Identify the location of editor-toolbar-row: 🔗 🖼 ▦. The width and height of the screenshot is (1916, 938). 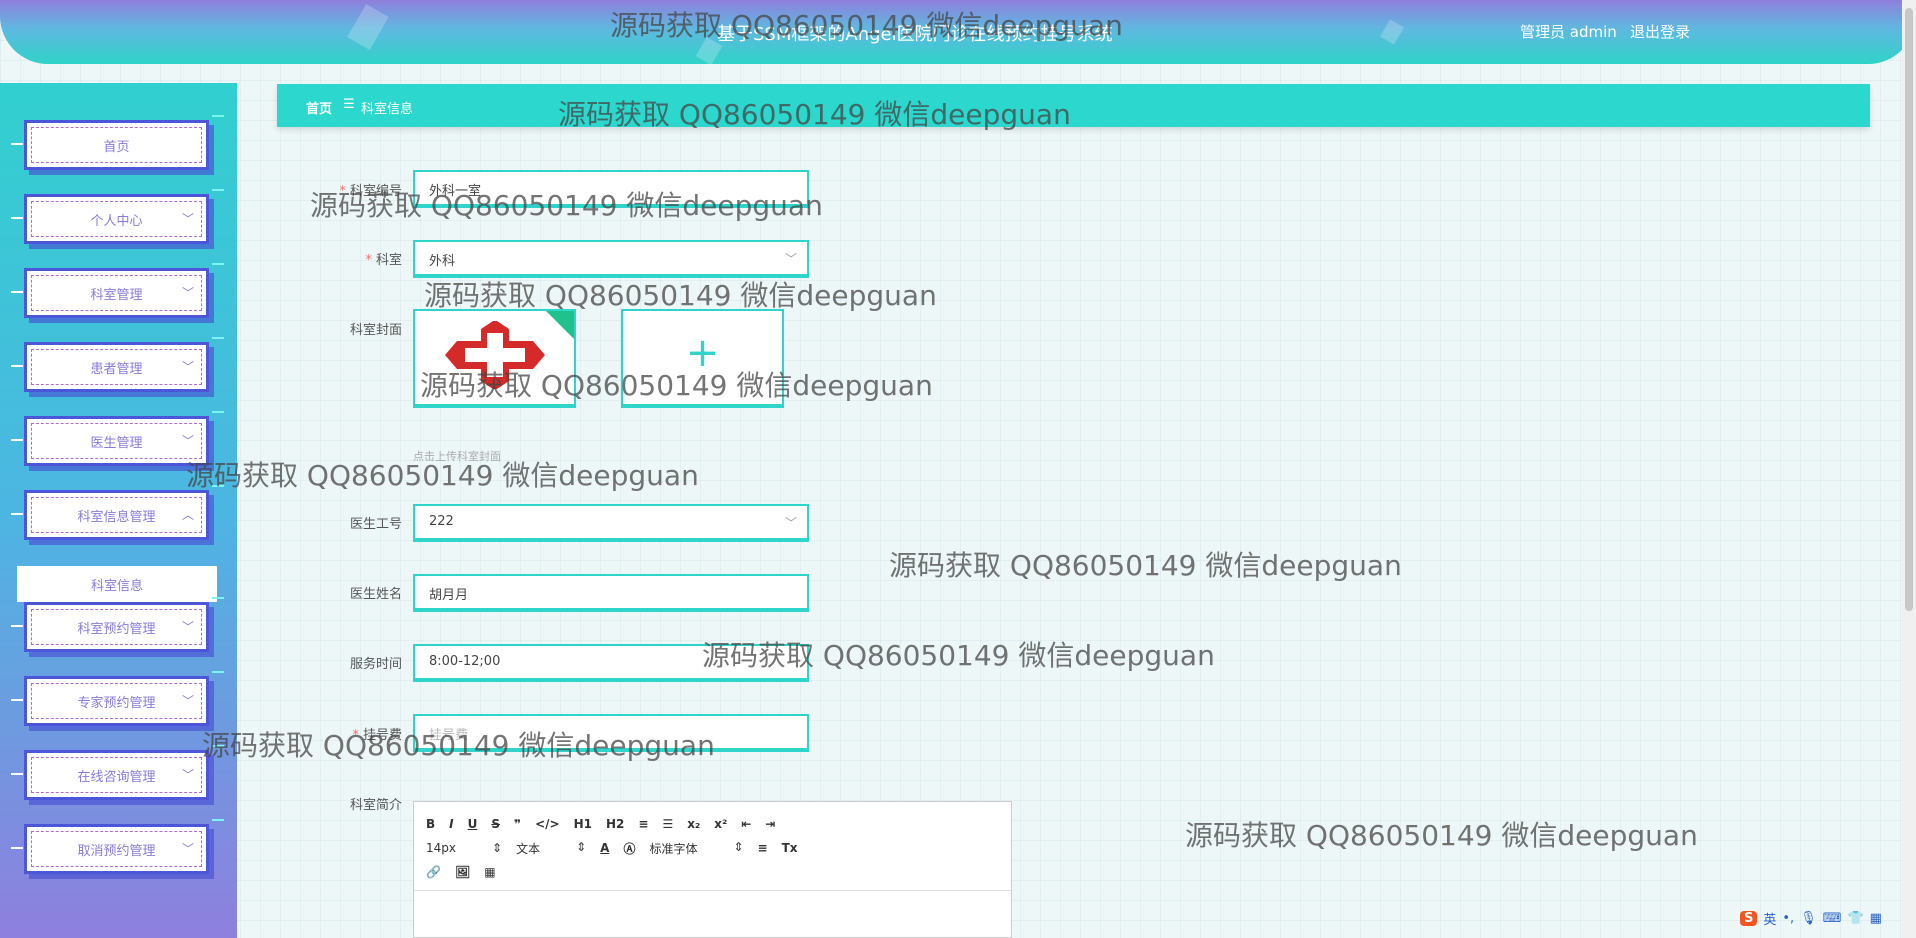
(461, 872).